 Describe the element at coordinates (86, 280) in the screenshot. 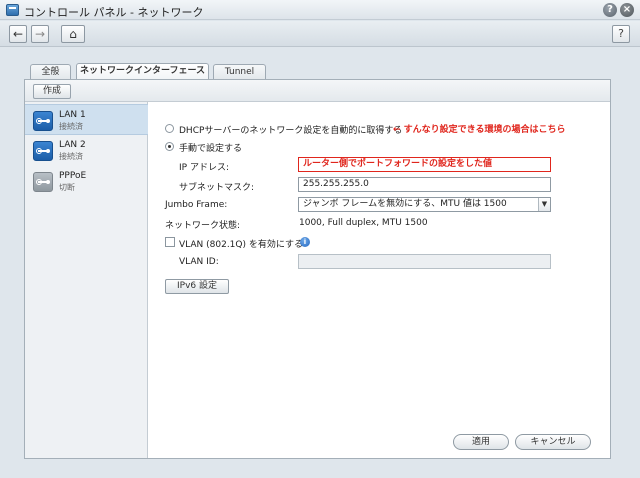

I see `interface-list: LAN 1 接続済 LAN 2 接続済 PPPoE 切断` at that location.